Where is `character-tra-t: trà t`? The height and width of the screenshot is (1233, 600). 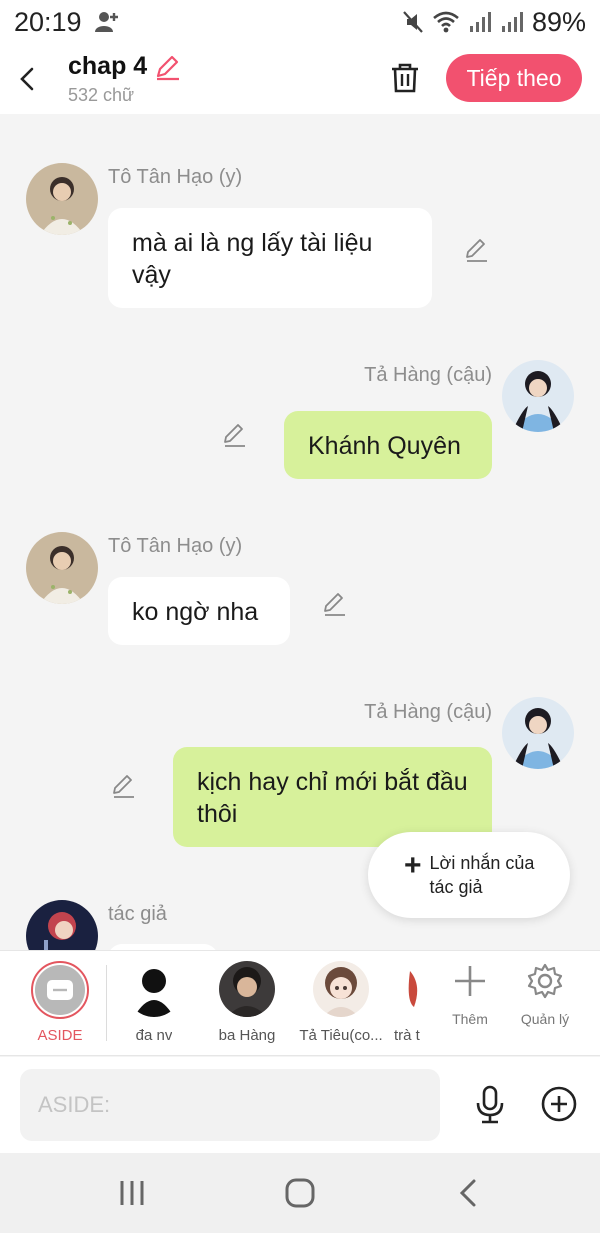 character-tra-t: trà t is located at coordinates (402, 1002).